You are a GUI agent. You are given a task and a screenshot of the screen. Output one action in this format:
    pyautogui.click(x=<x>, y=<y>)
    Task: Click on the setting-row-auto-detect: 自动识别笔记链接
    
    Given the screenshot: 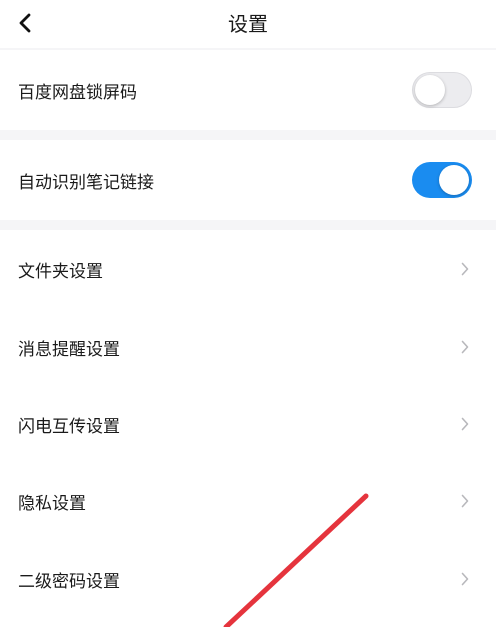 What is the action you would take?
    pyautogui.click(x=248, y=180)
    